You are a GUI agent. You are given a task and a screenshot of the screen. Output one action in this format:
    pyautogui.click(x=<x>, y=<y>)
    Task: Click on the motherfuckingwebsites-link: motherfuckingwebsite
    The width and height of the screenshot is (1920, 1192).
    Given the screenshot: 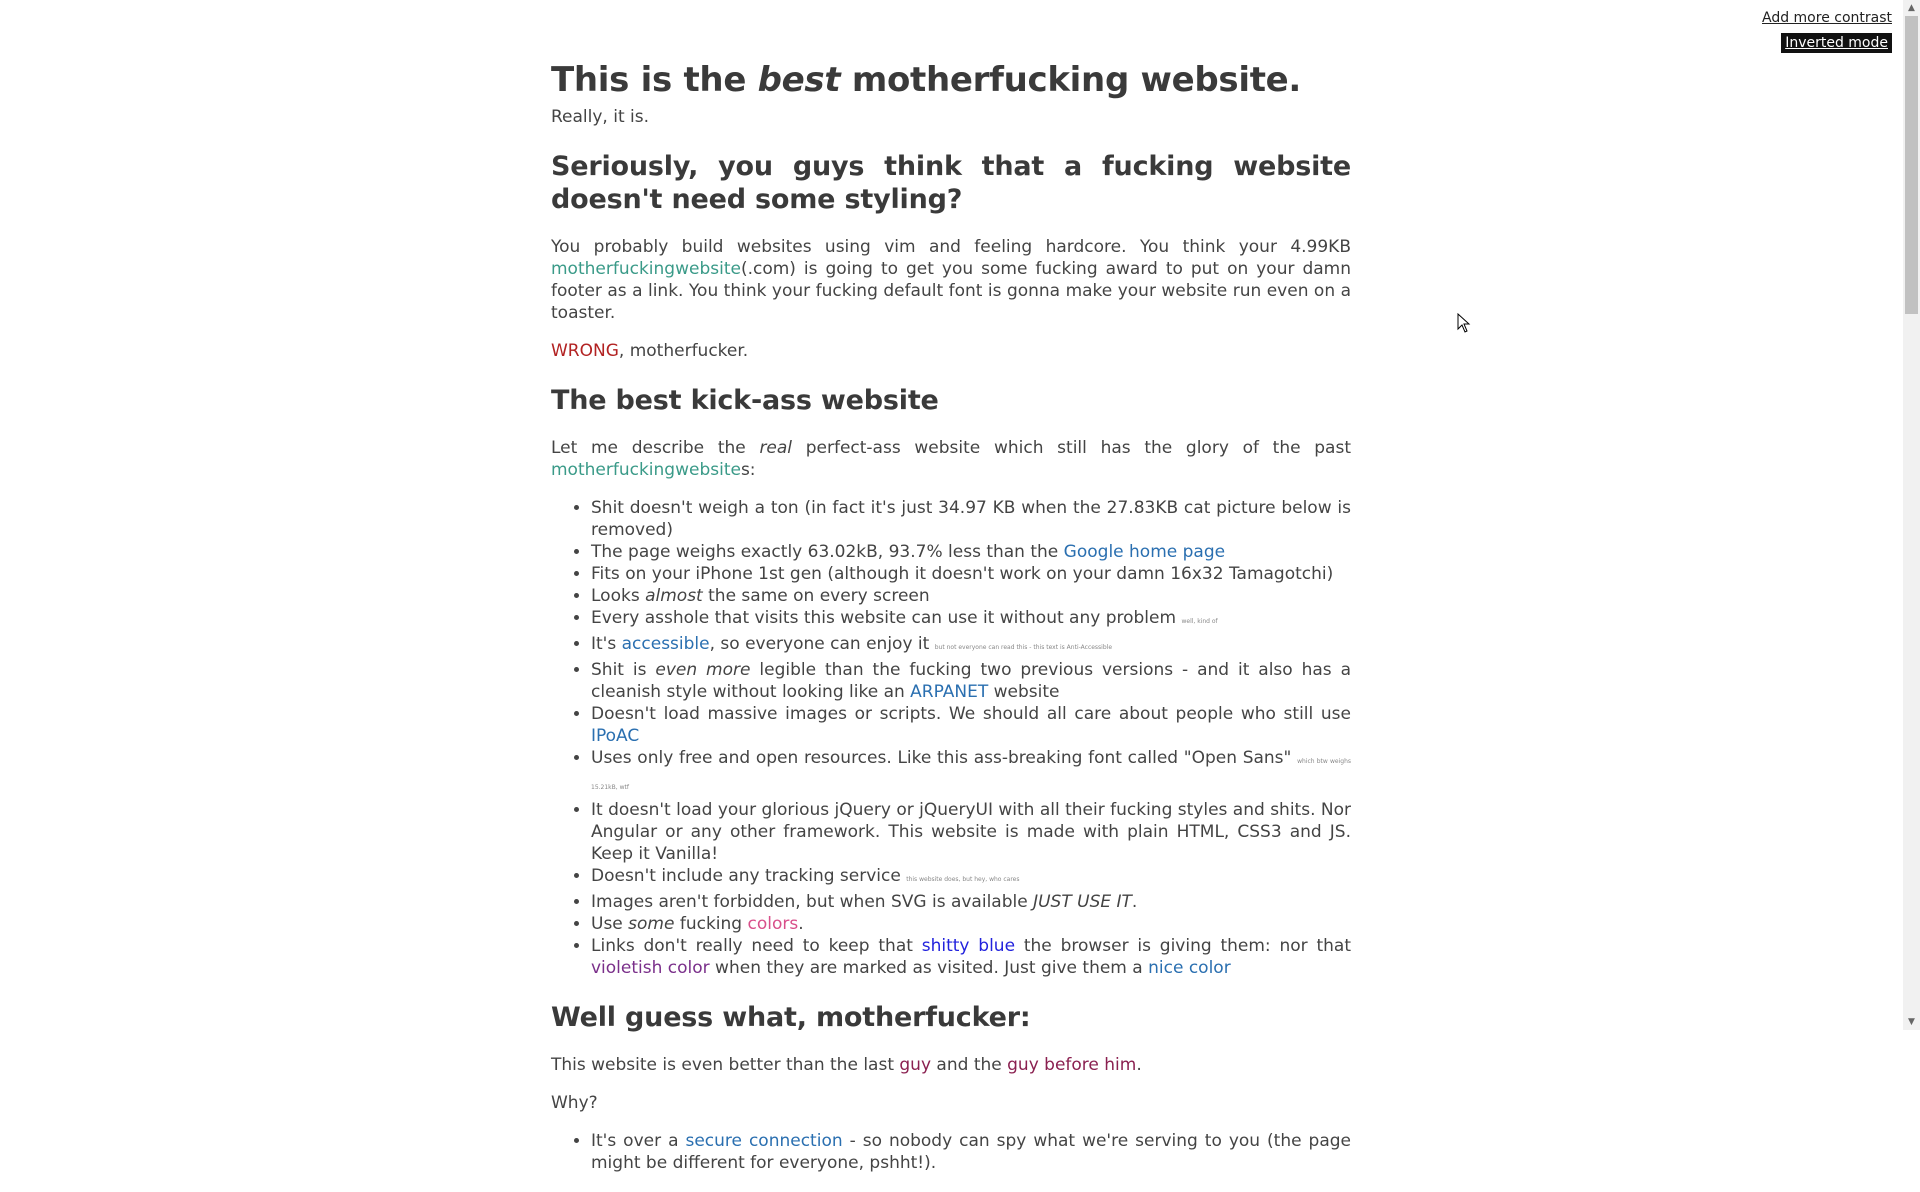 What is the action you would take?
    pyautogui.click(x=646, y=470)
    